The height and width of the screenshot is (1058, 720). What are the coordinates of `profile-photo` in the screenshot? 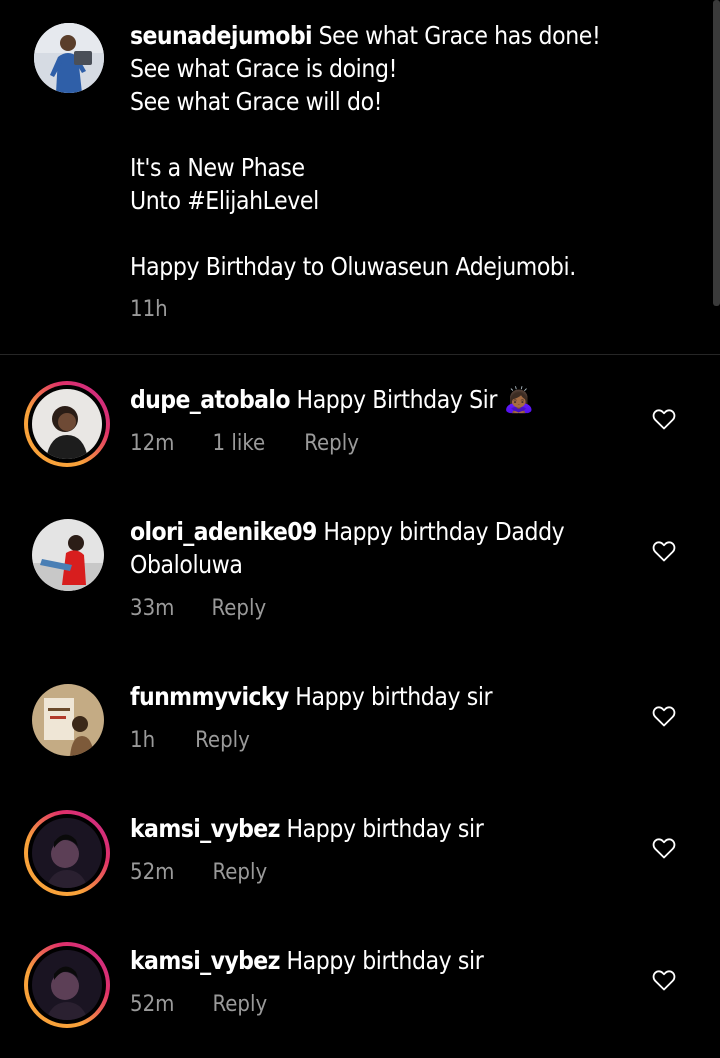 It's located at (69, 58).